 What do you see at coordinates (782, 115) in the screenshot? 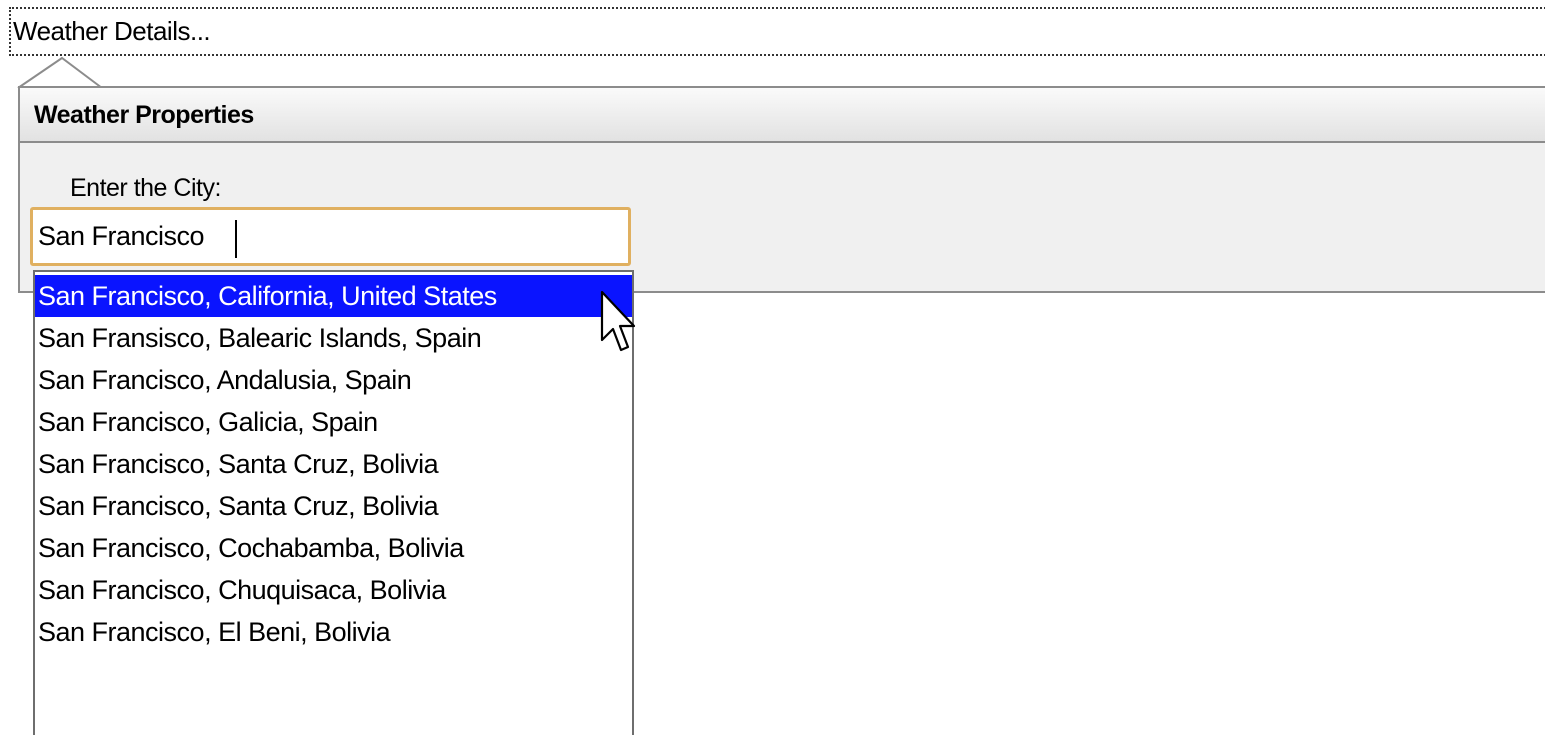
I see `panel-title: Weather Properties` at bounding box center [782, 115].